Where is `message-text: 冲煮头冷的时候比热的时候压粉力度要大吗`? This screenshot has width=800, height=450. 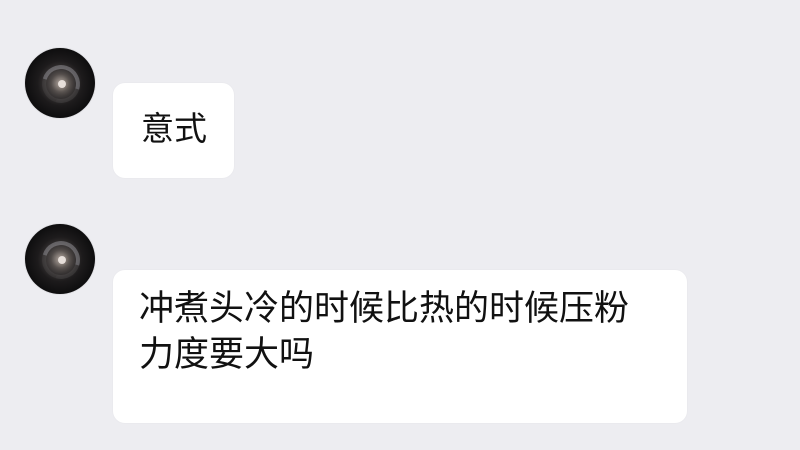 message-text: 冲煮头冷的时候比热的时候压粉力度要大吗 is located at coordinates (384, 332).